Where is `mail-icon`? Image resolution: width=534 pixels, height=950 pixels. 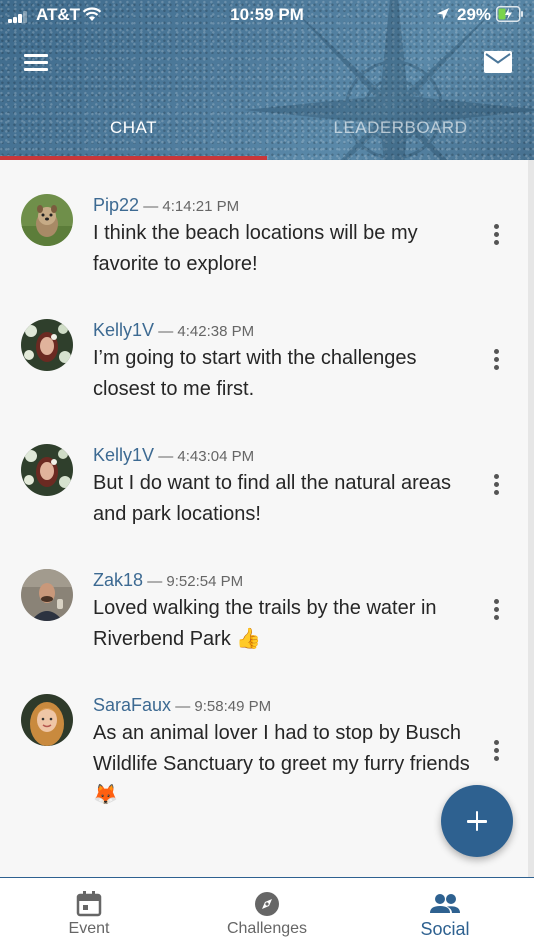
mail-icon is located at coordinates (498, 62).